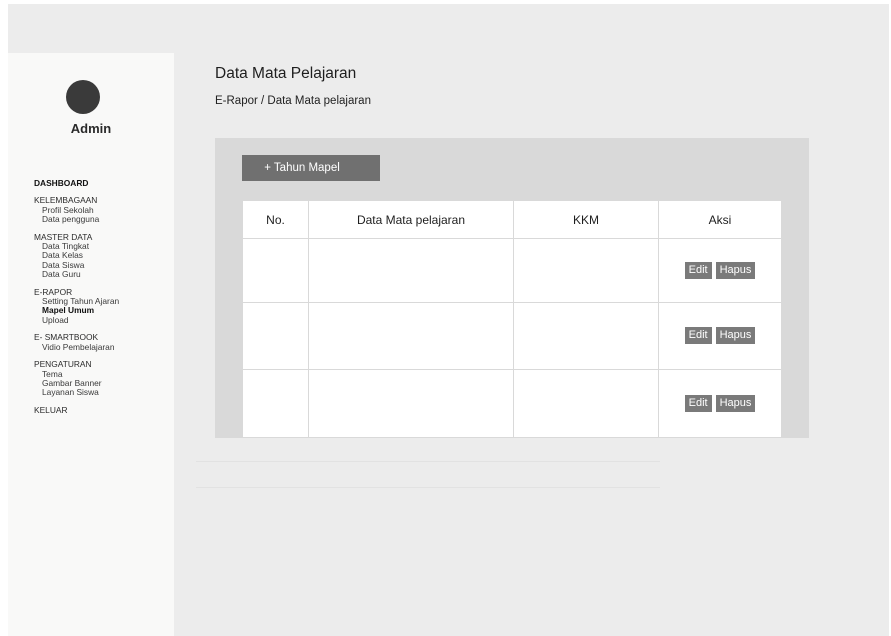  What do you see at coordinates (104, 392) in the screenshot?
I see `sidebar-item-layanan-siswa: Layanan Siswa` at bounding box center [104, 392].